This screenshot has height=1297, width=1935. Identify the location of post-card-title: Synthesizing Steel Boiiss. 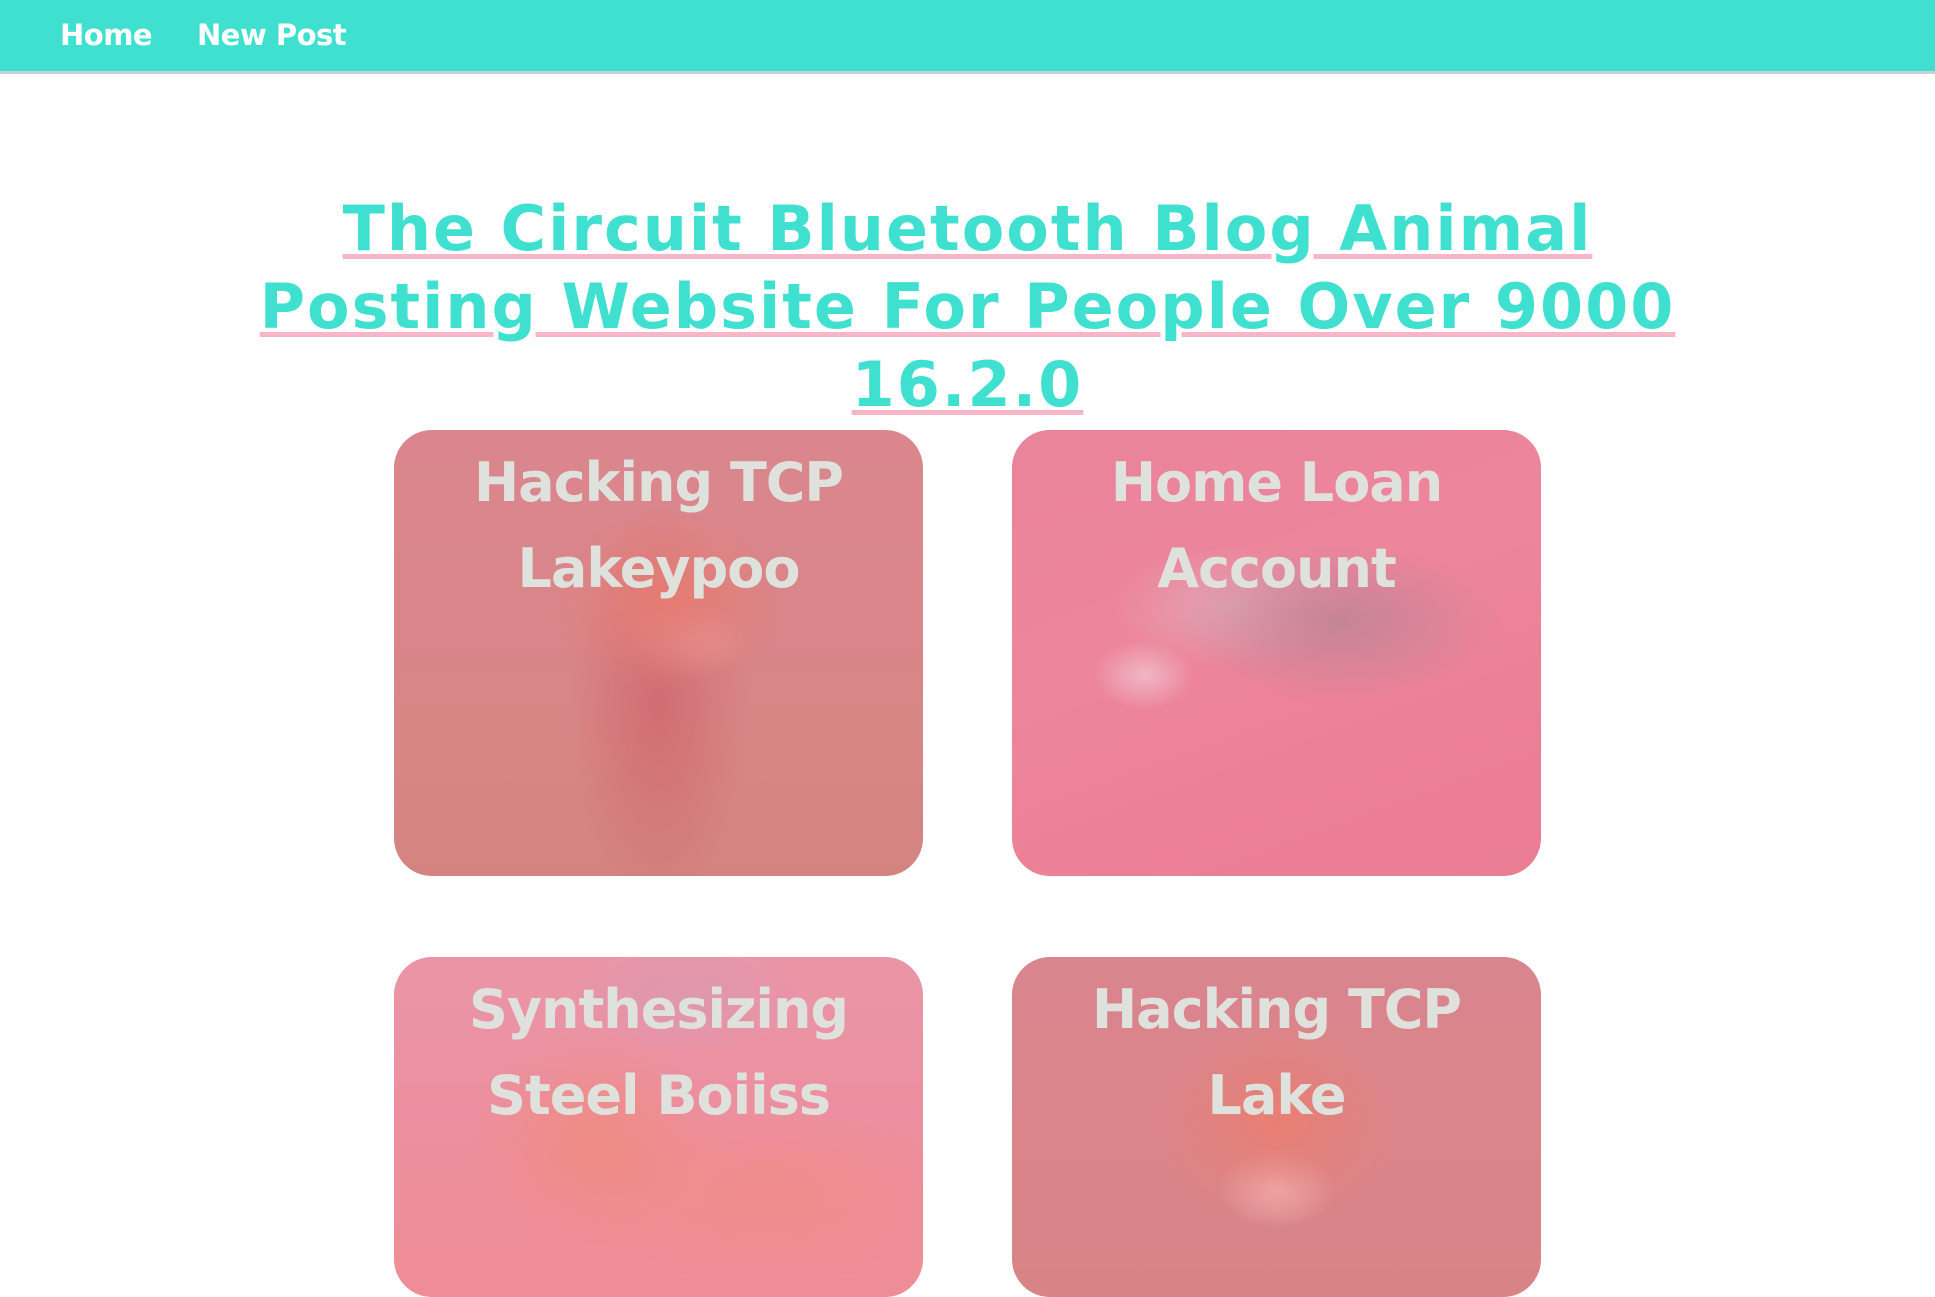
(658, 1052).